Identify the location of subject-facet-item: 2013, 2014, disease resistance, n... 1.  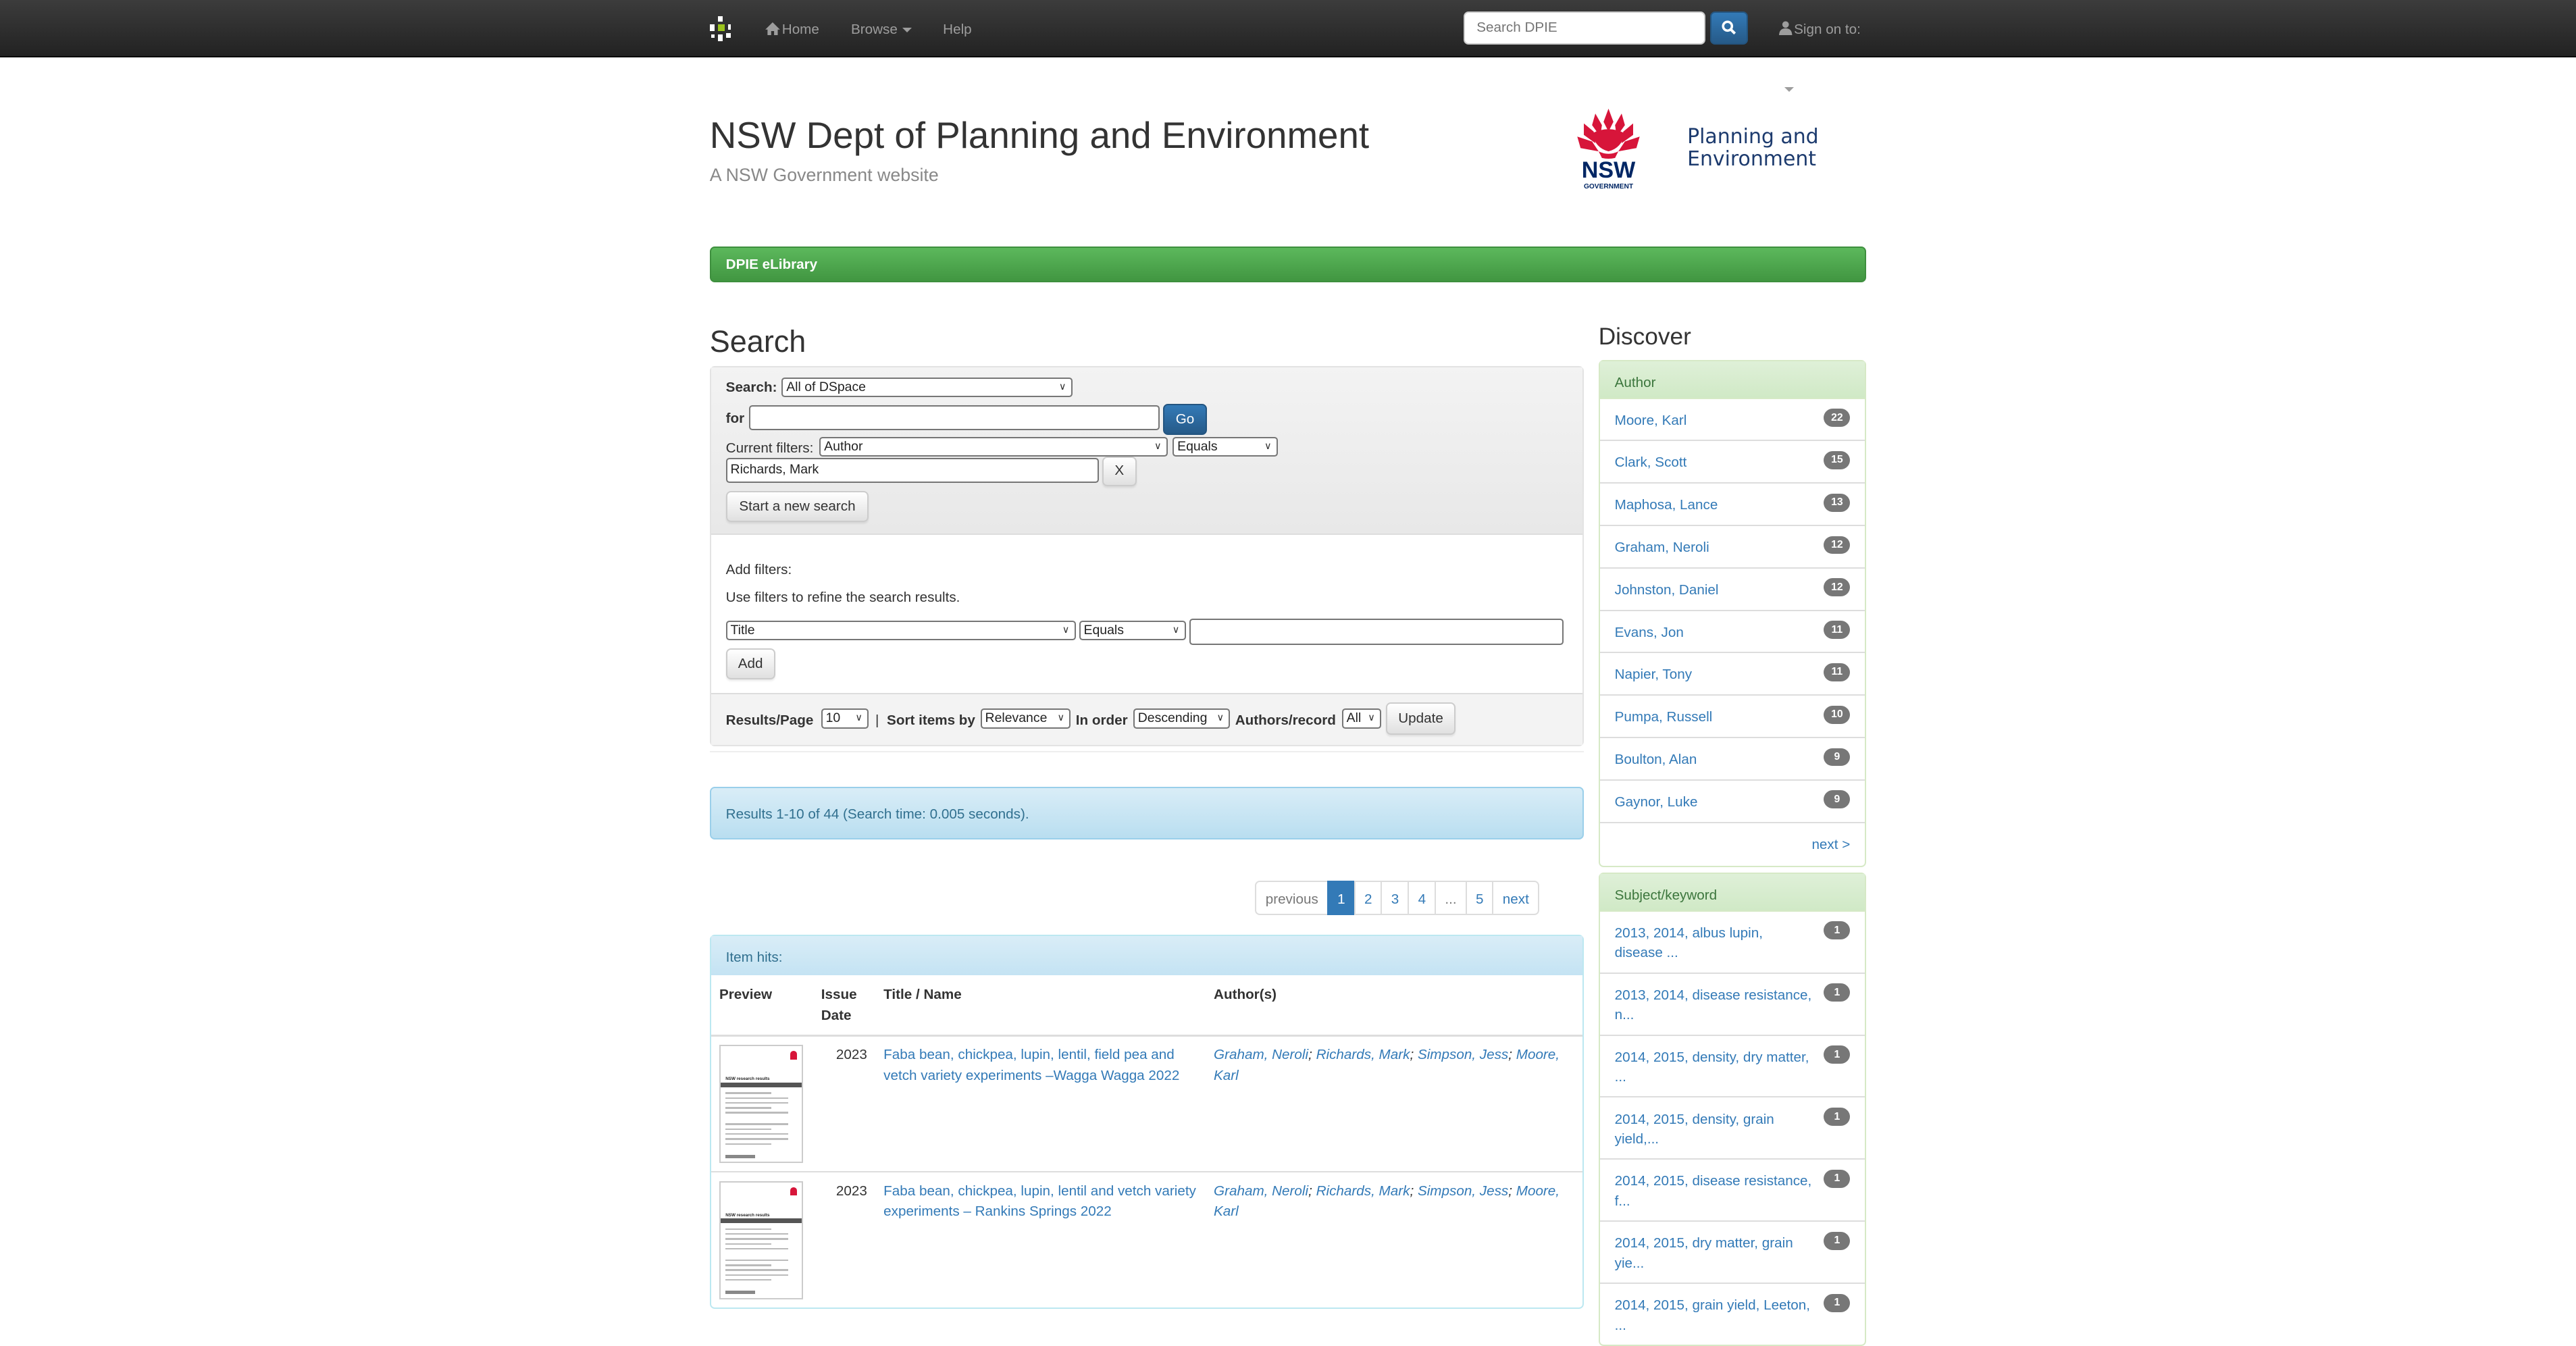
(1732, 1003).